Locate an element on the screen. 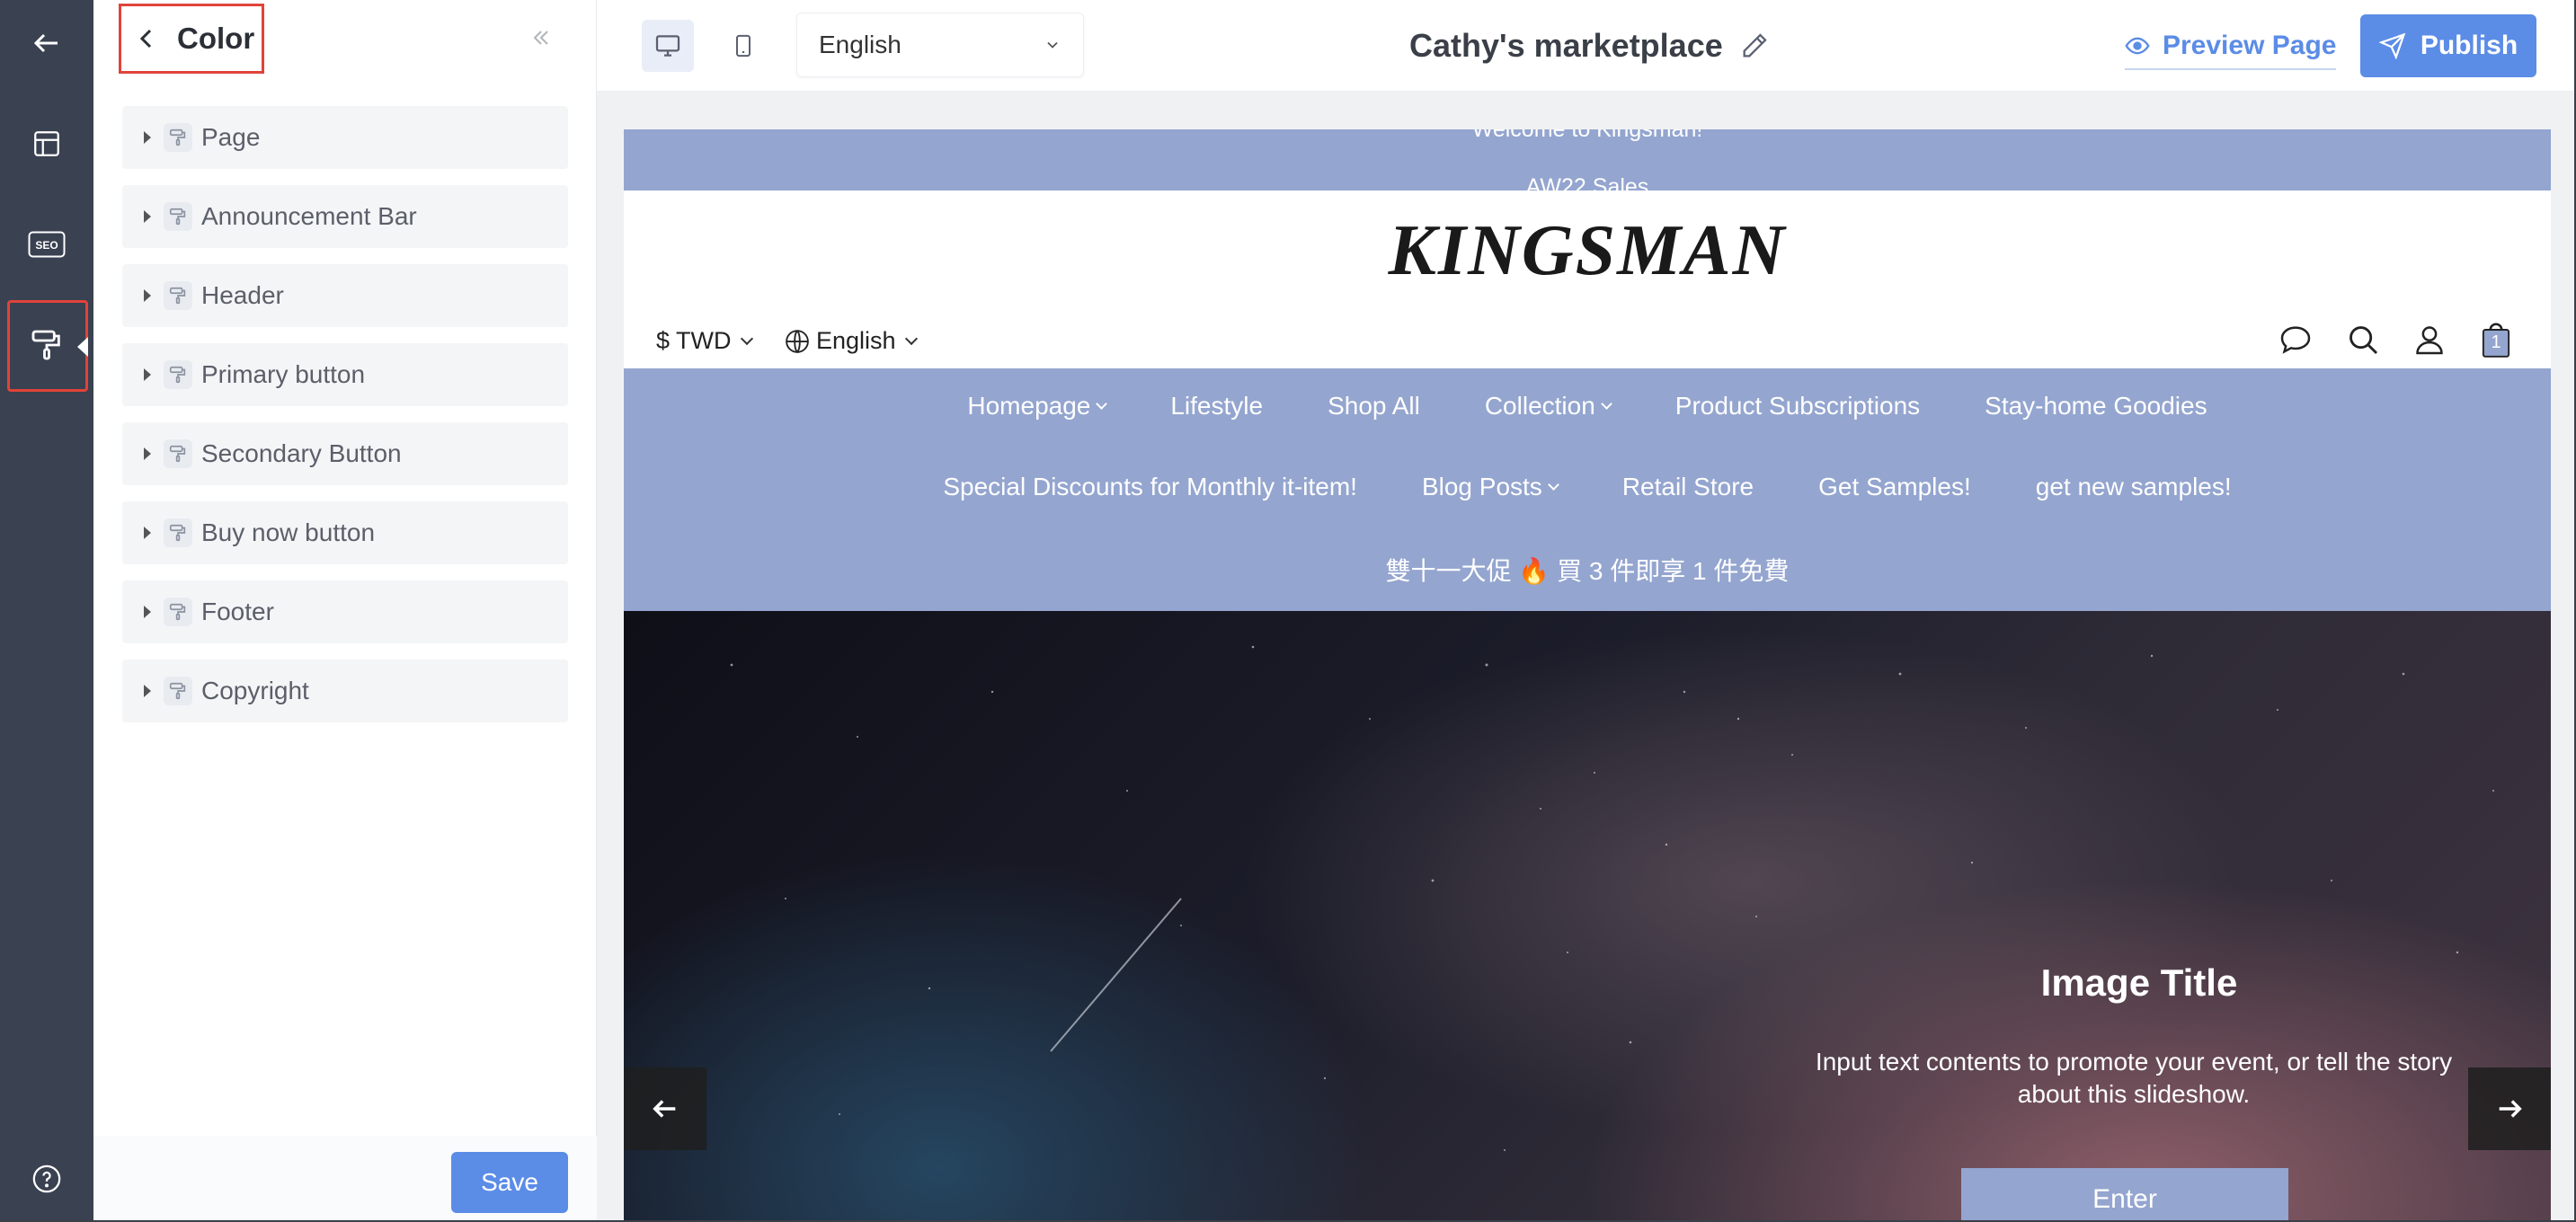 Image resolution: width=2576 pixels, height=1222 pixels. nav-item-retail-store: Retail Store is located at coordinates (1688, 487).